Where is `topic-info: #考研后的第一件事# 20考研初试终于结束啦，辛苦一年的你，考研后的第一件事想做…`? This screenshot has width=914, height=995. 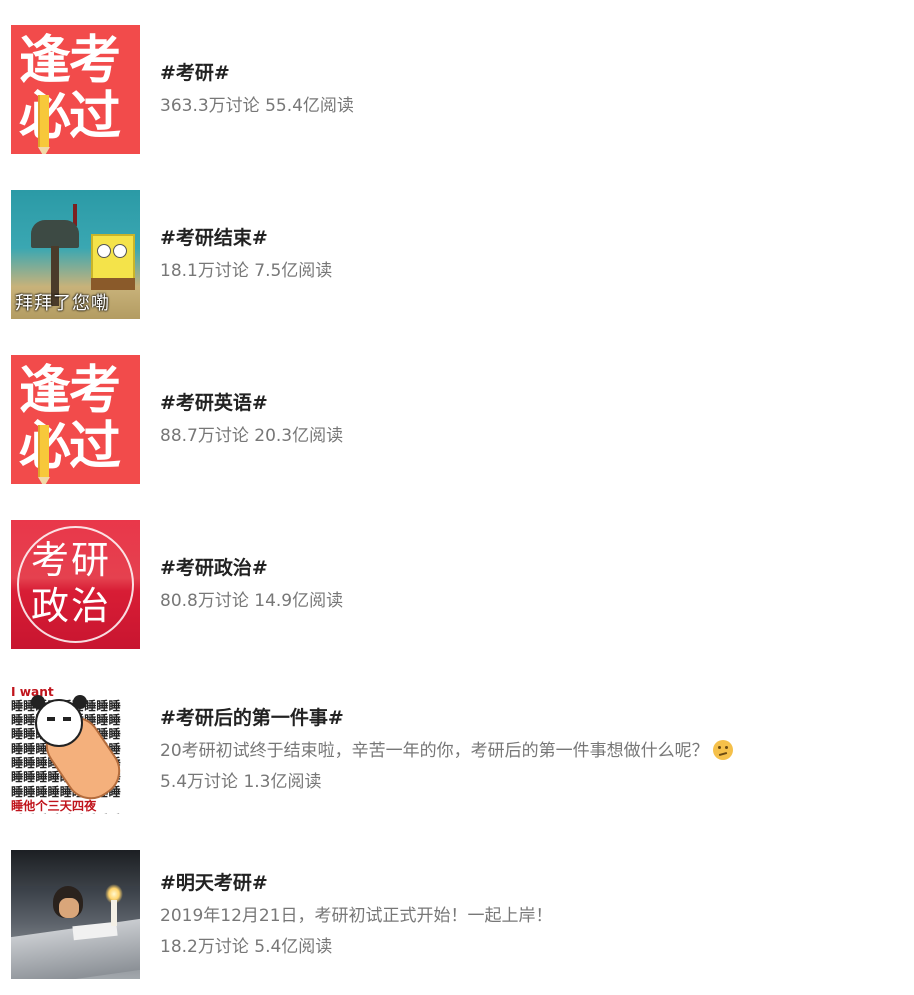 topic-info: #考研后的第一件事# 20考研初试终于结束啦，辛苦一年的你，考研后的第一件事想做… is located at coordinates (446, 749).